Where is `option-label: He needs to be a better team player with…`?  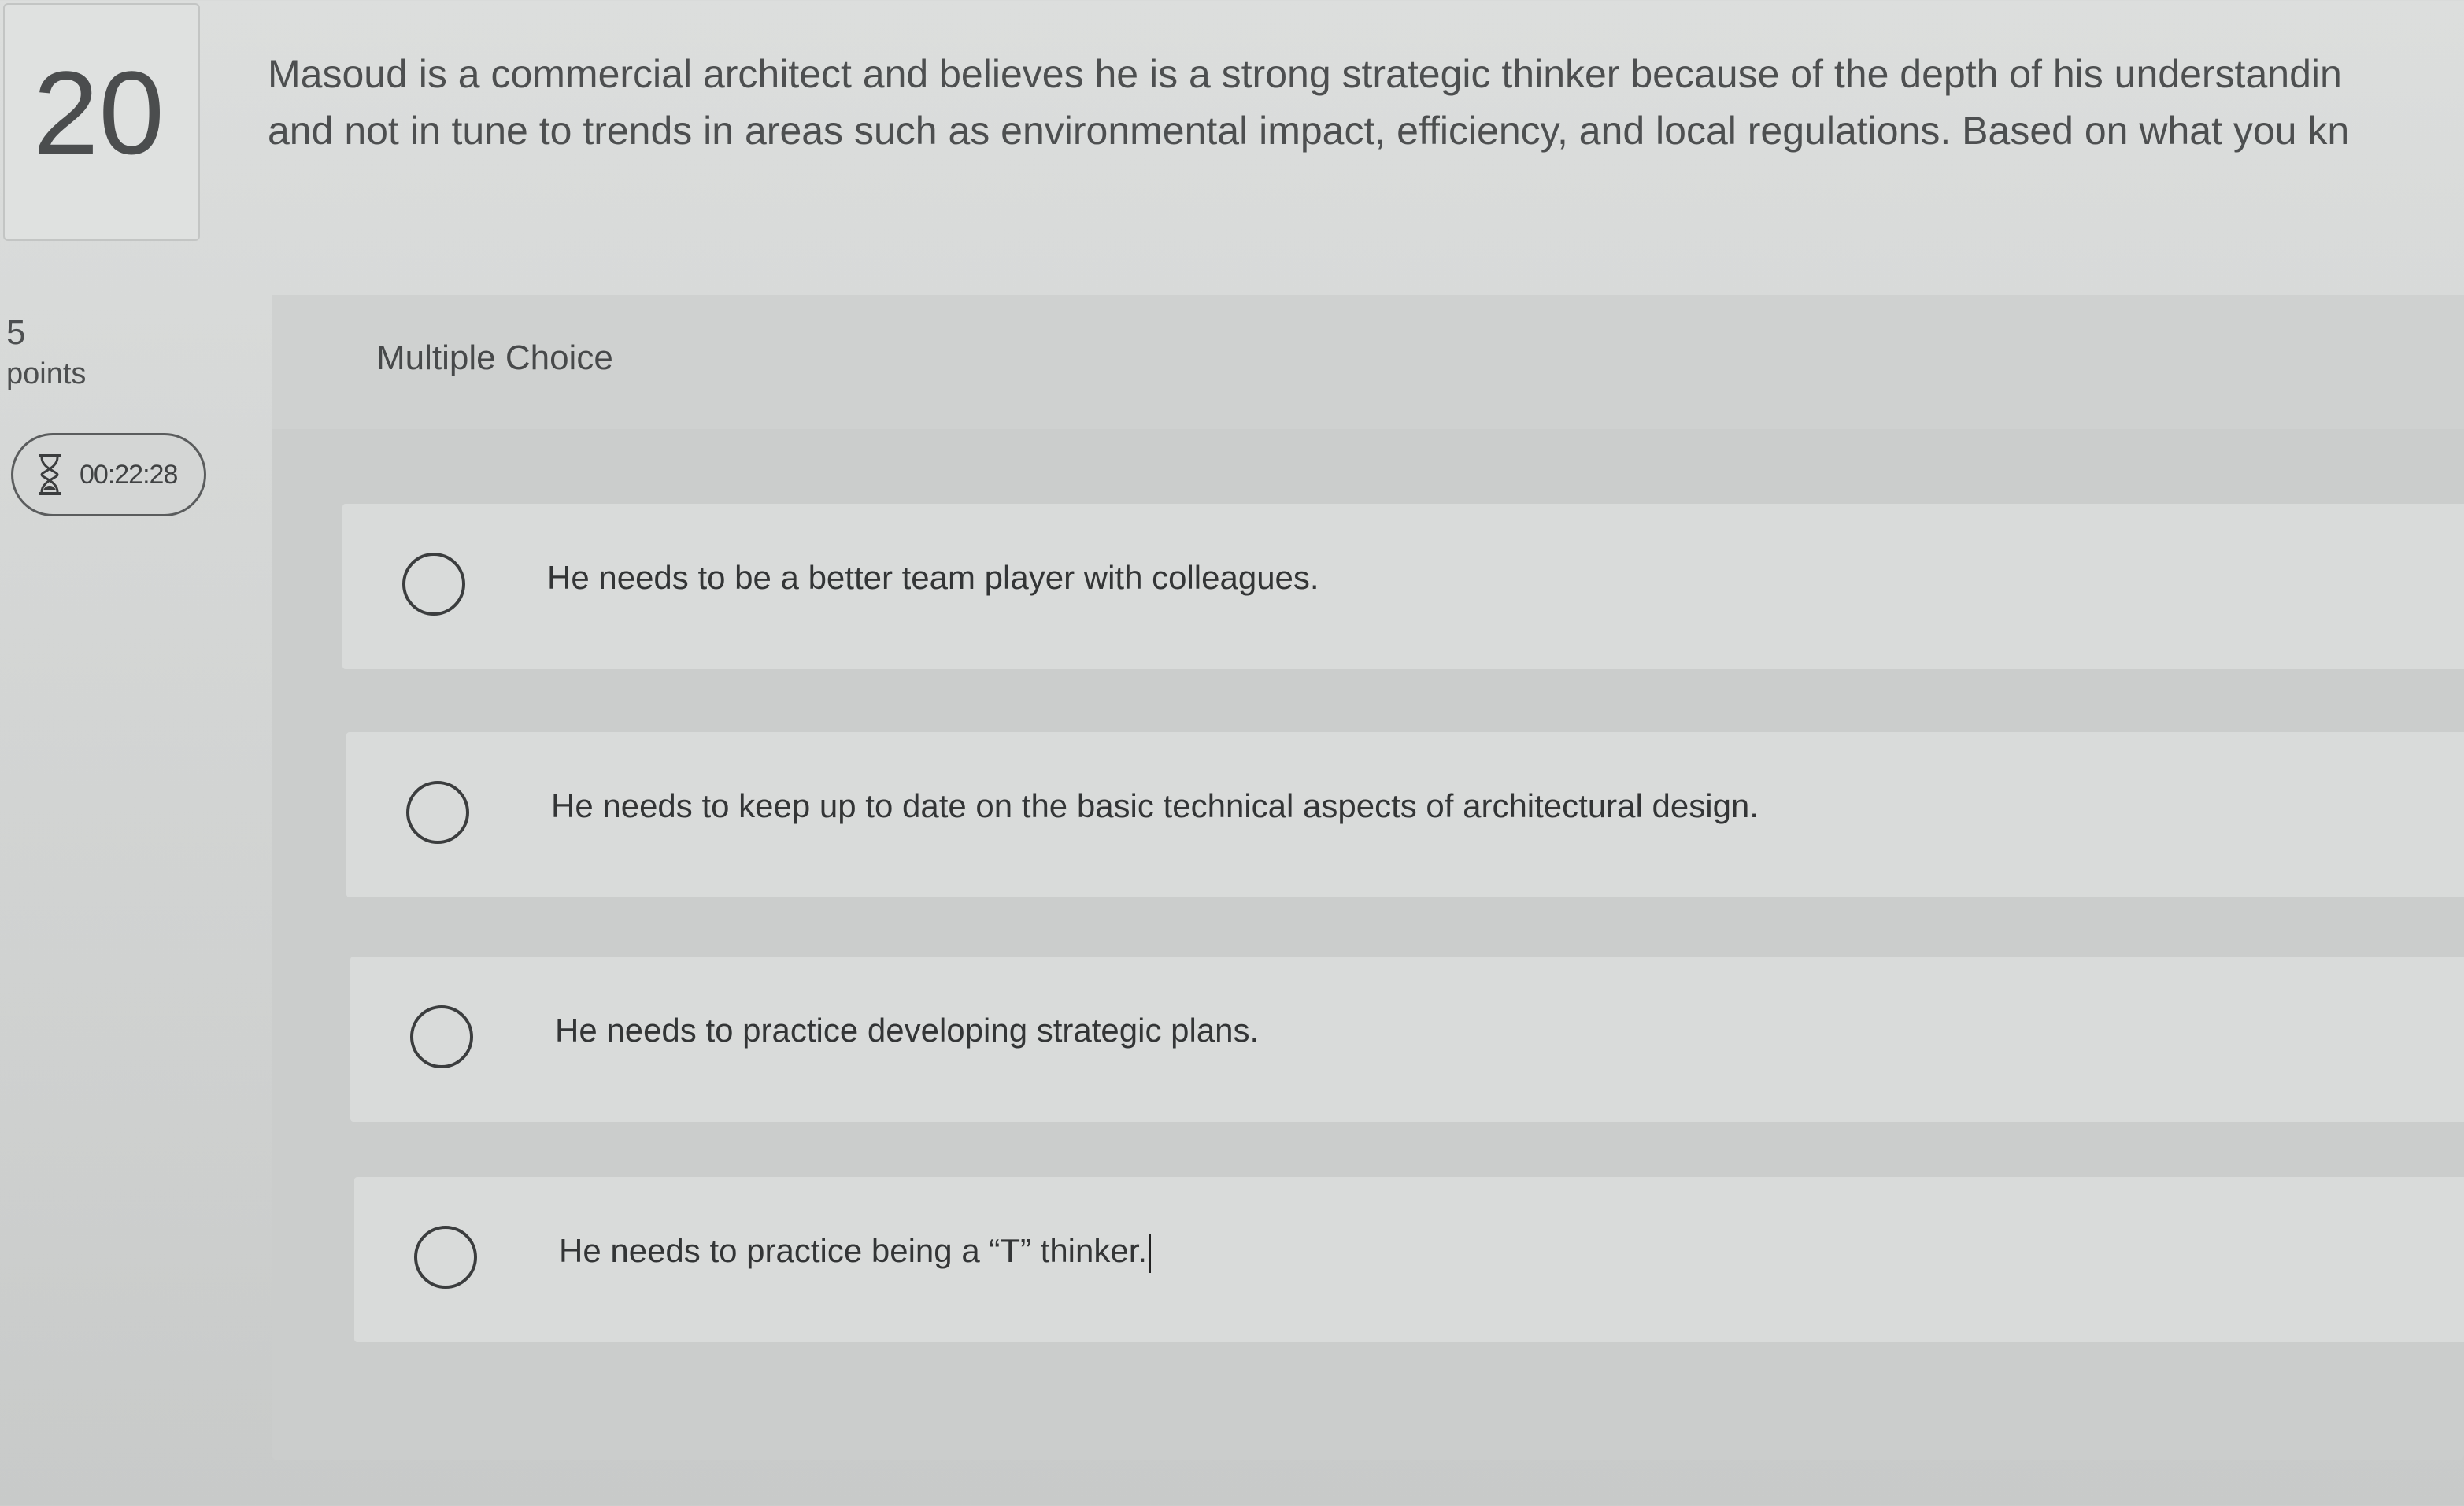 option-label: He needs to be a better team player with… is located at coordinates (933, 578).